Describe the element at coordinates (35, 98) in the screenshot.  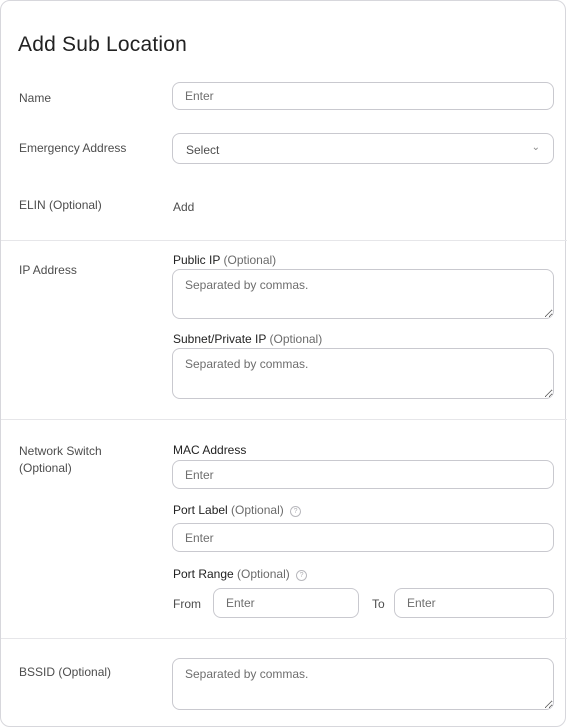
I see `name-label: Name` at that location.